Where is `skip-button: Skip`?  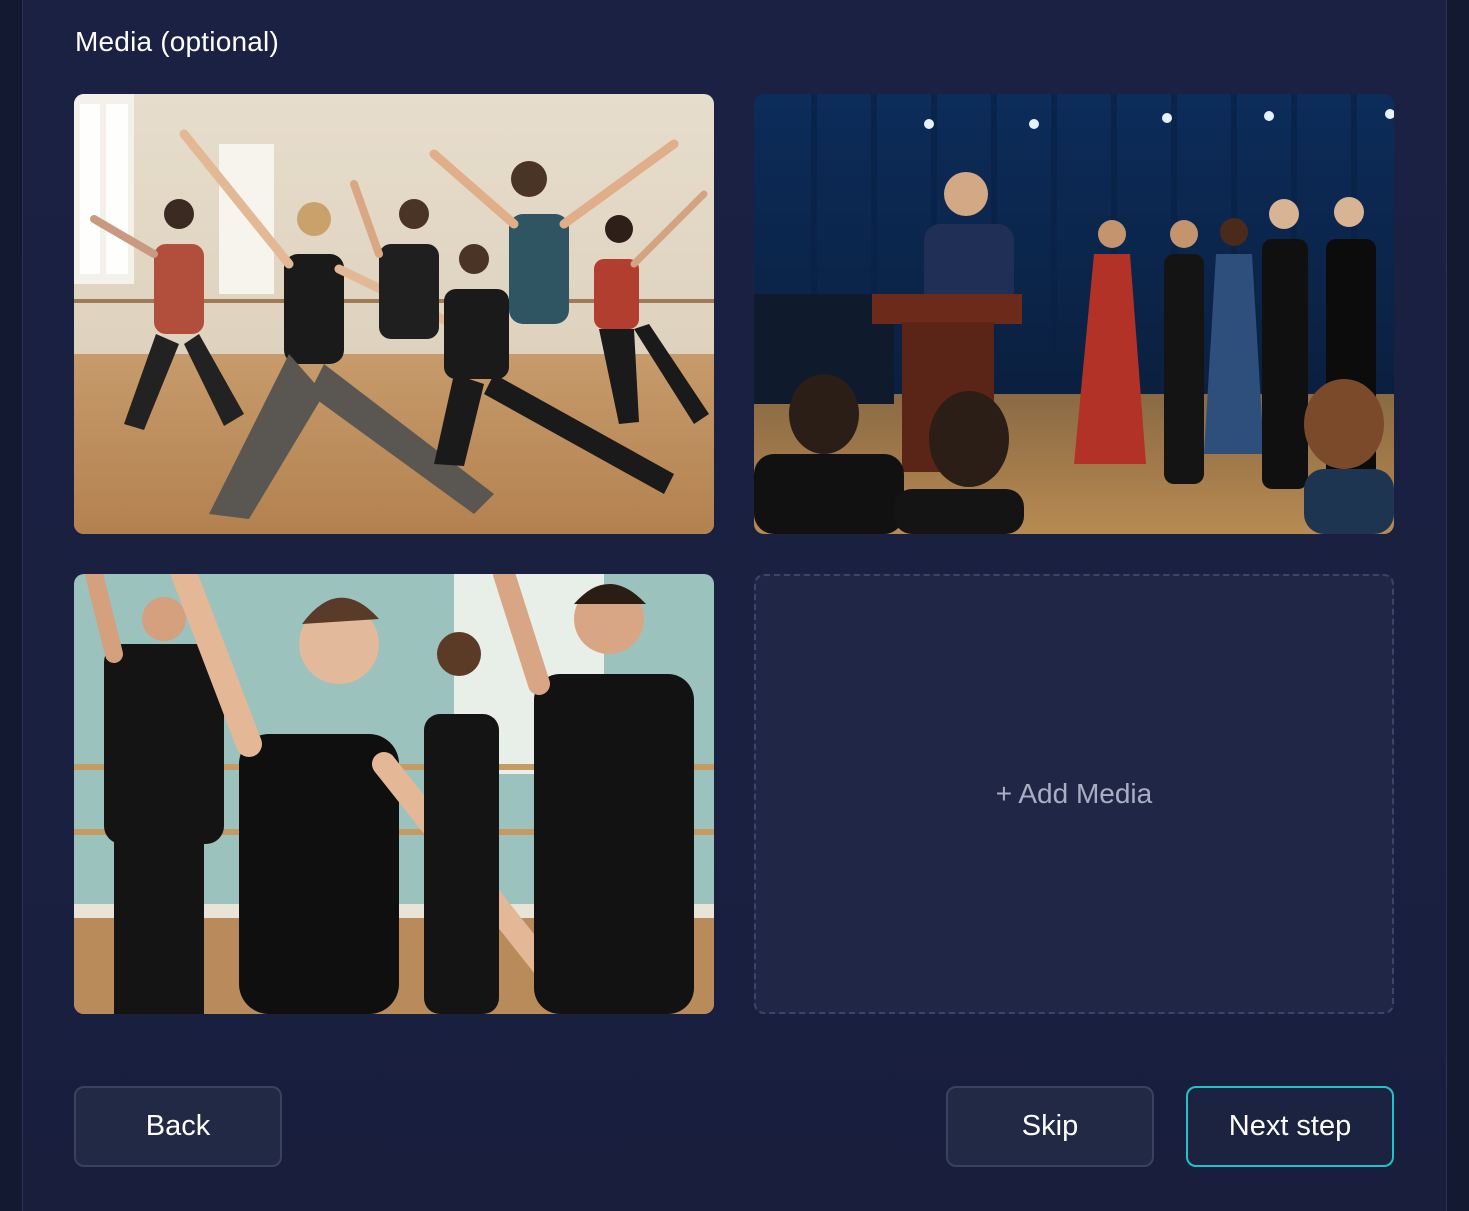
skip-button: Skip is located at coordinates (1050, 1126).